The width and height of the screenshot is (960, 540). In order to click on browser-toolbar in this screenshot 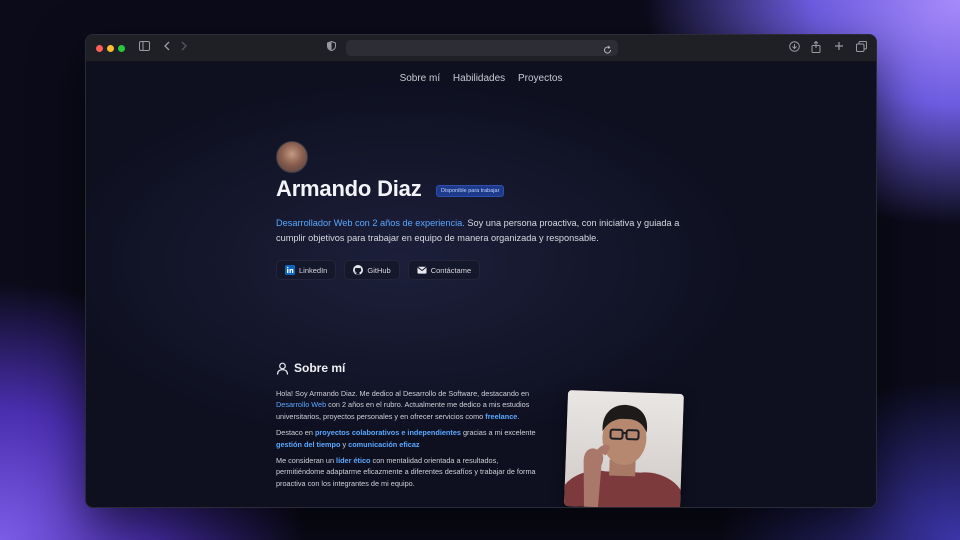, I will do `click(481, 48)`.